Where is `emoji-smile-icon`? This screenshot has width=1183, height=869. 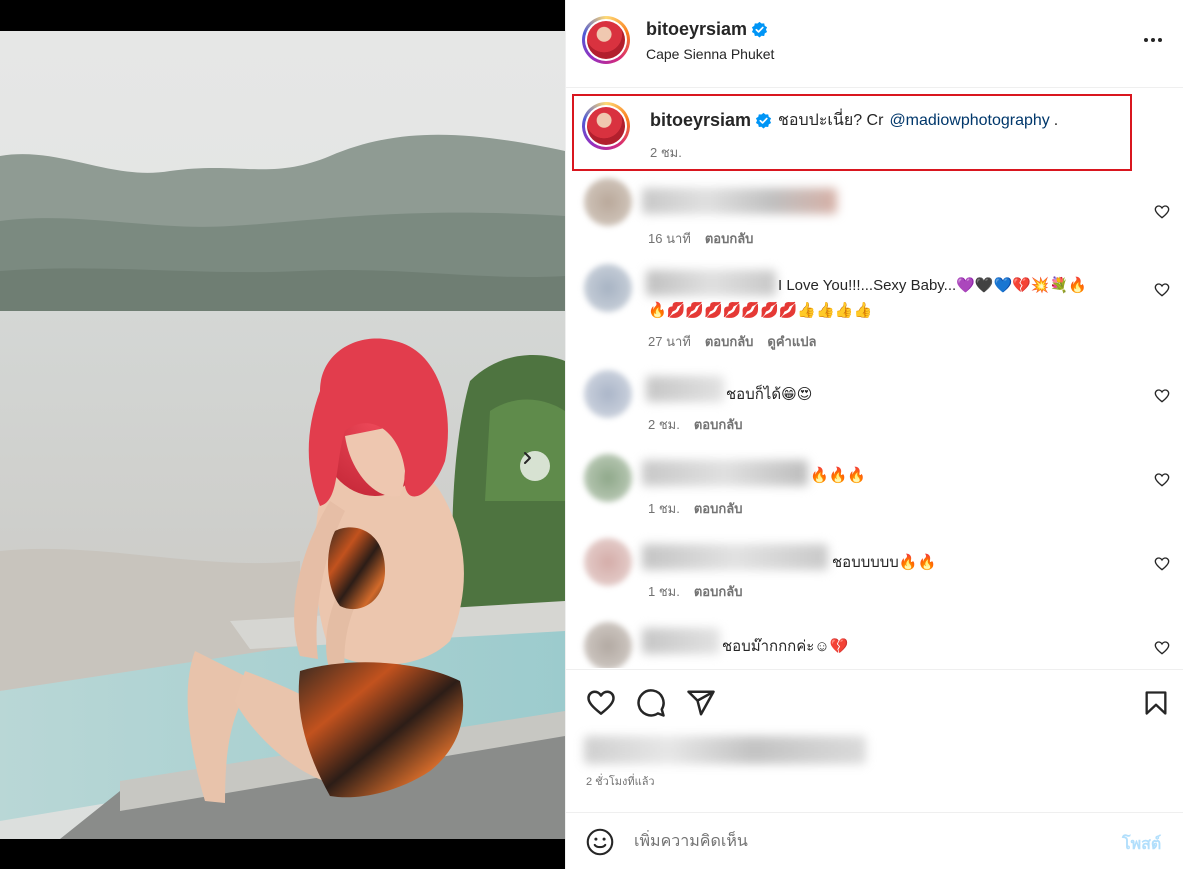 emoji-smile-icon is located at coordinates (600, 842).